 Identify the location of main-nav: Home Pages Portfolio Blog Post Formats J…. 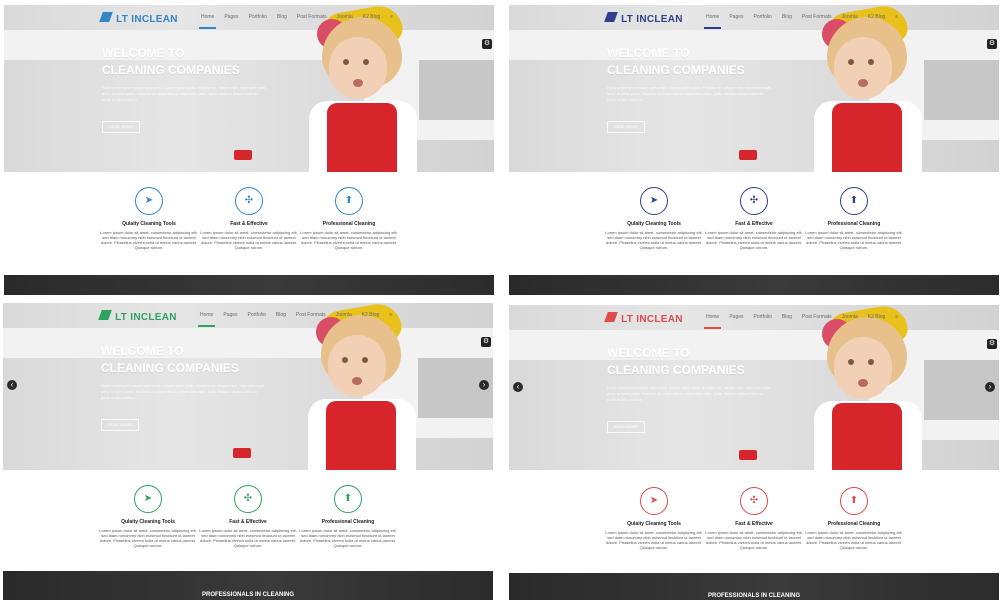
(800, 21).